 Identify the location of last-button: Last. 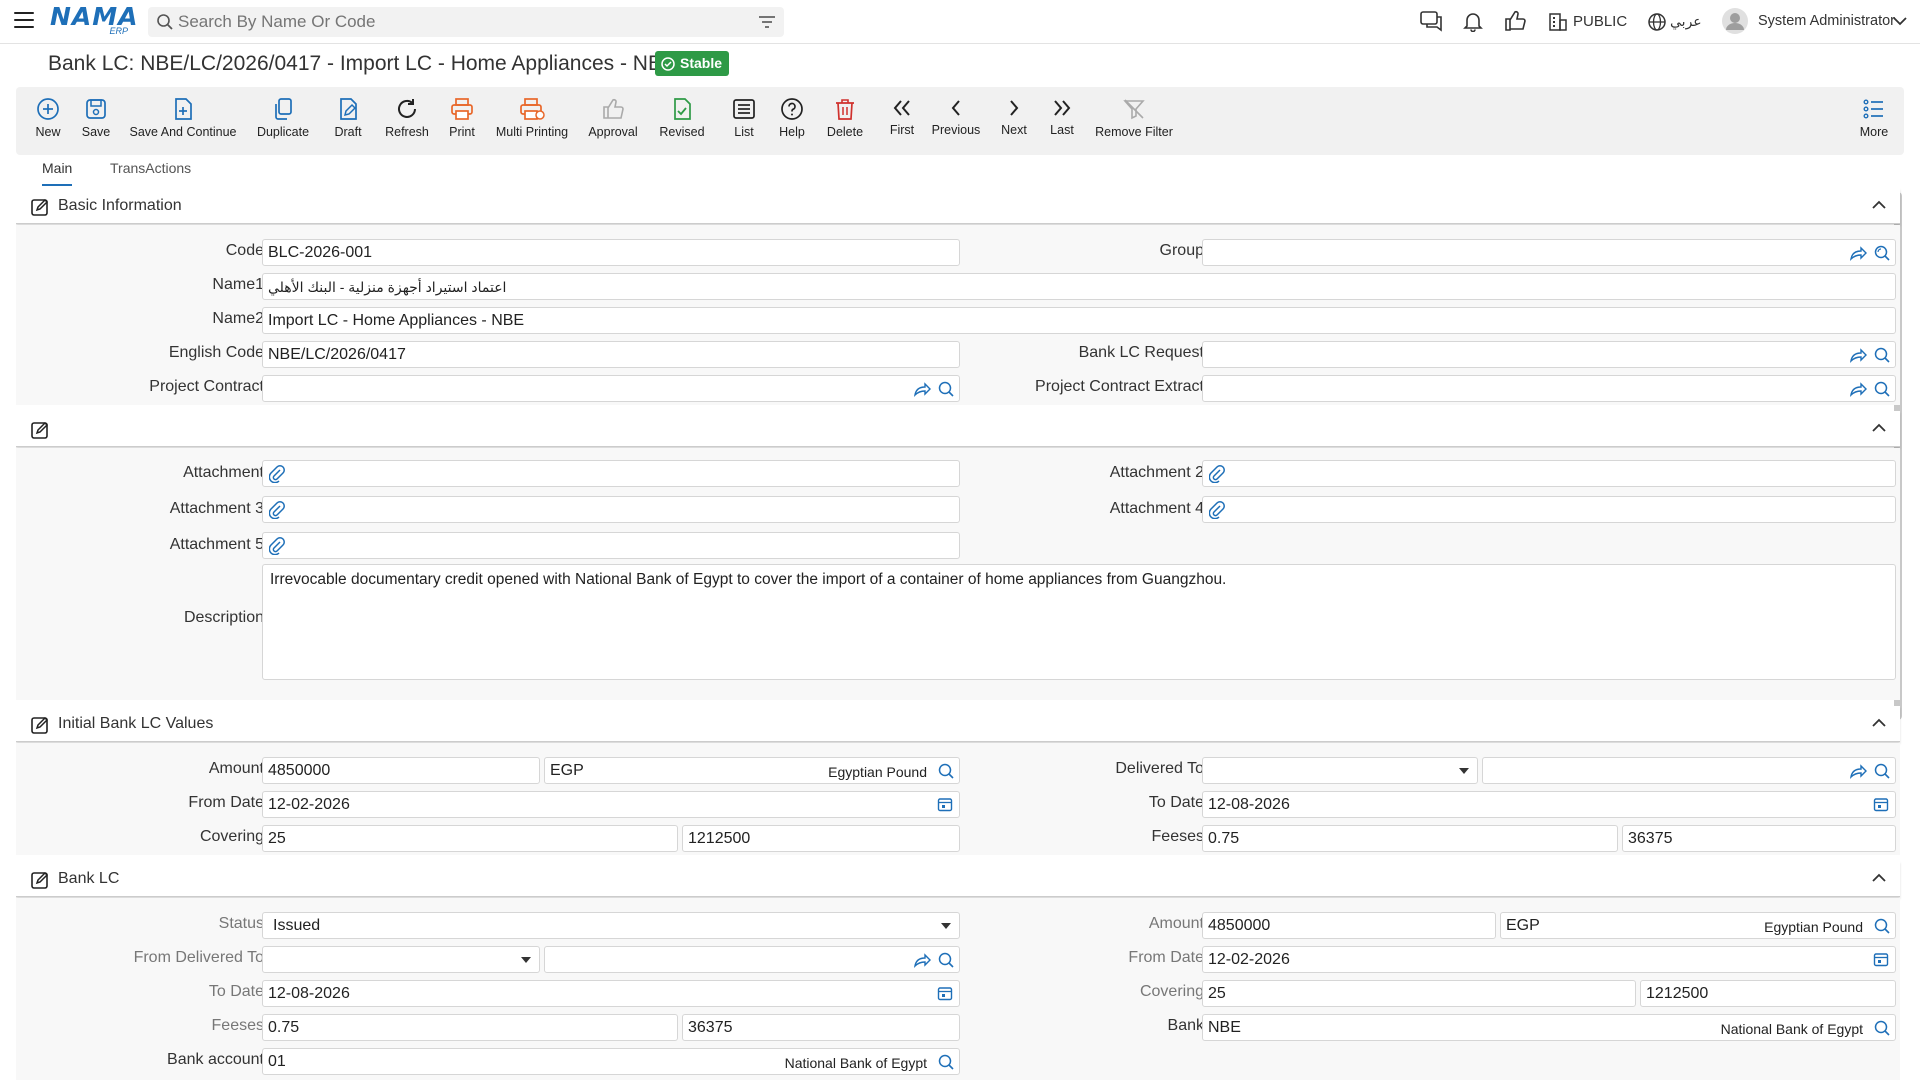
(1062, 121).